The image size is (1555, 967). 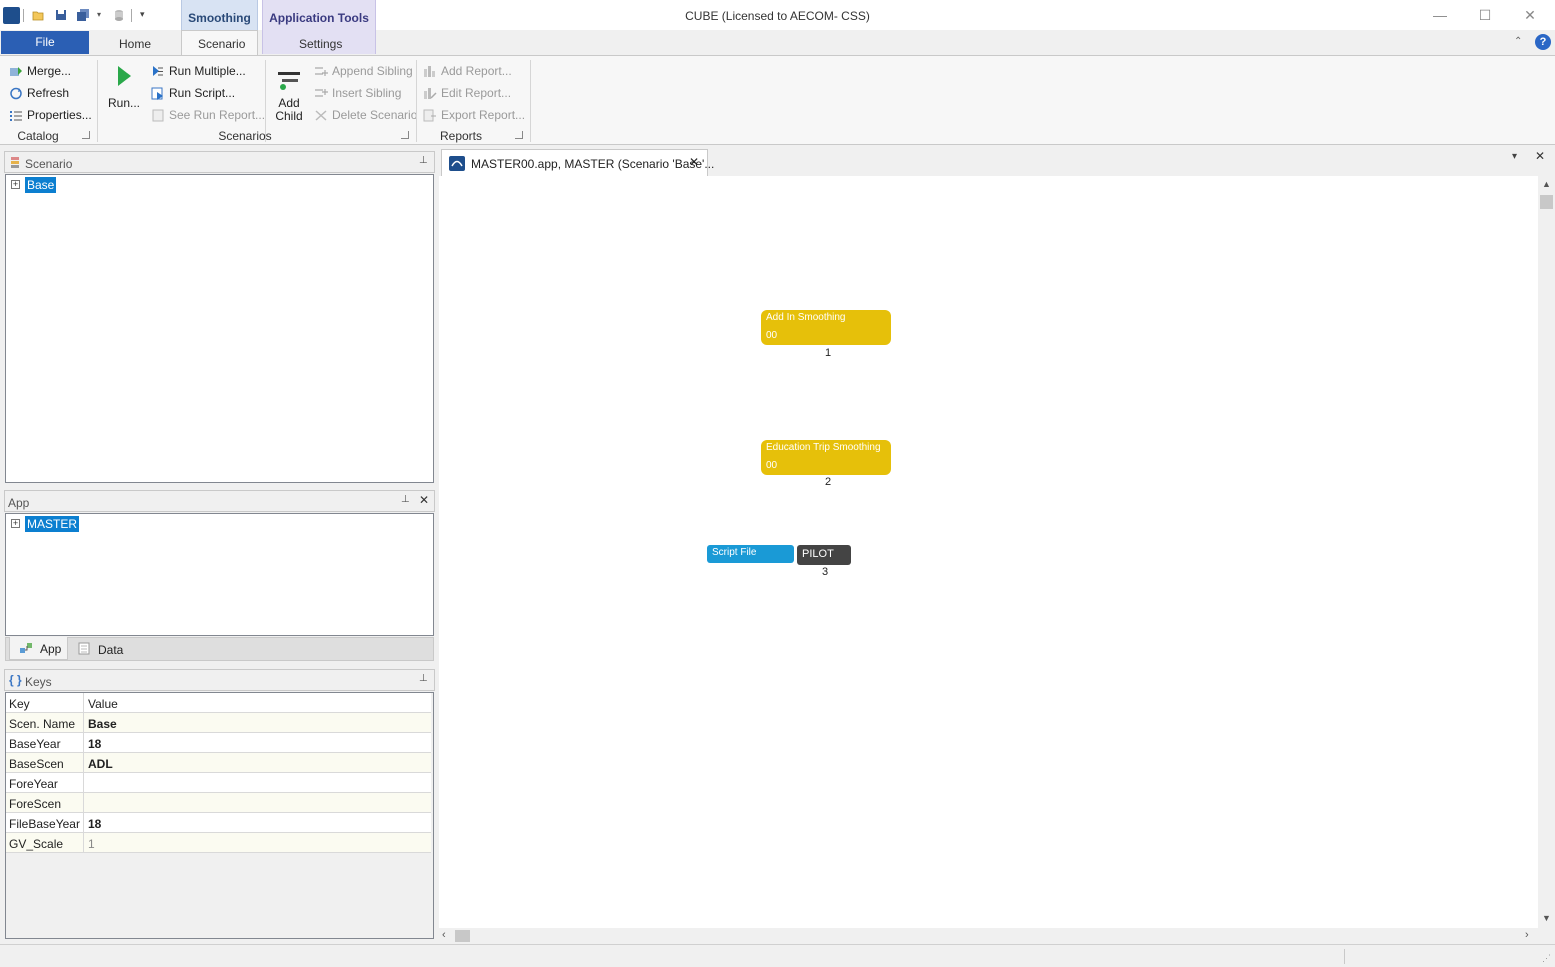 What do you see at coordinates (1543, 42) in the screenshot?
I see `help-icon: ?` at bounding box center [1543, 42].